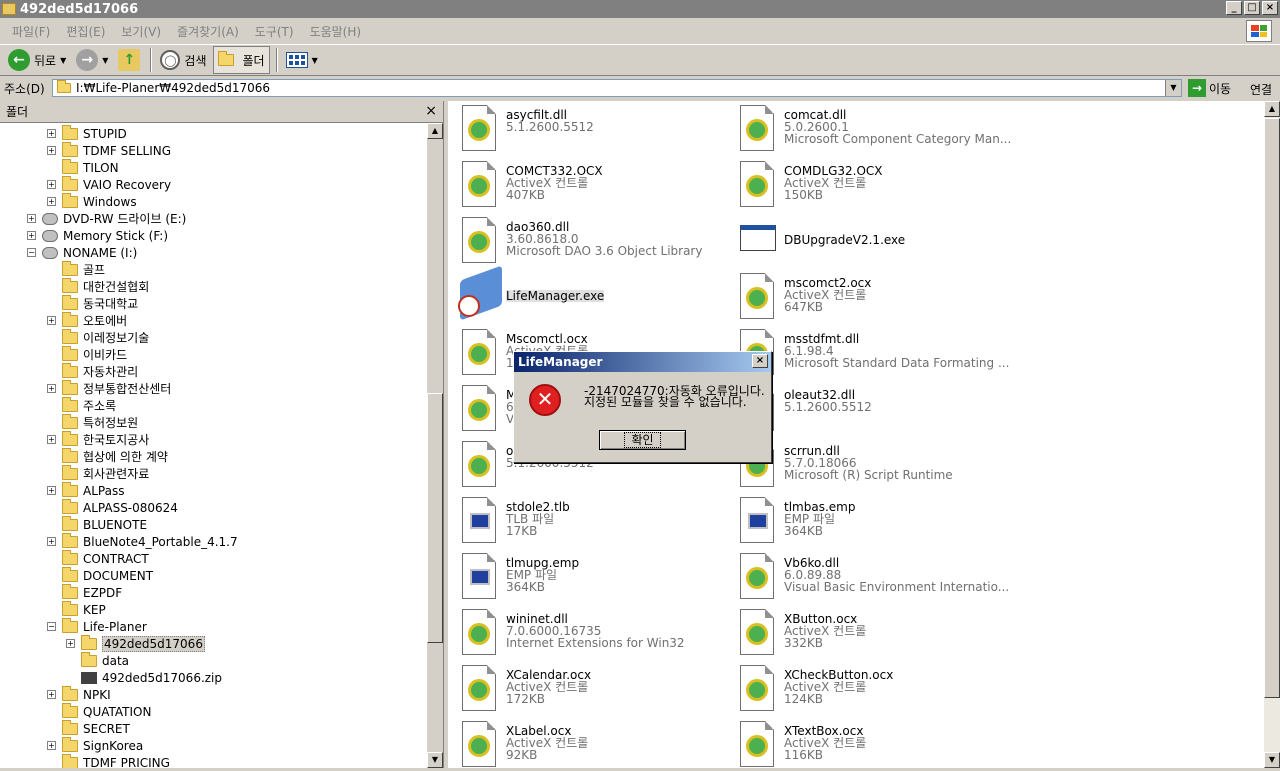 This screenshot has height=771, width=1280. I want to click on tree-item: + 한국토지공사, so click(98, 439).